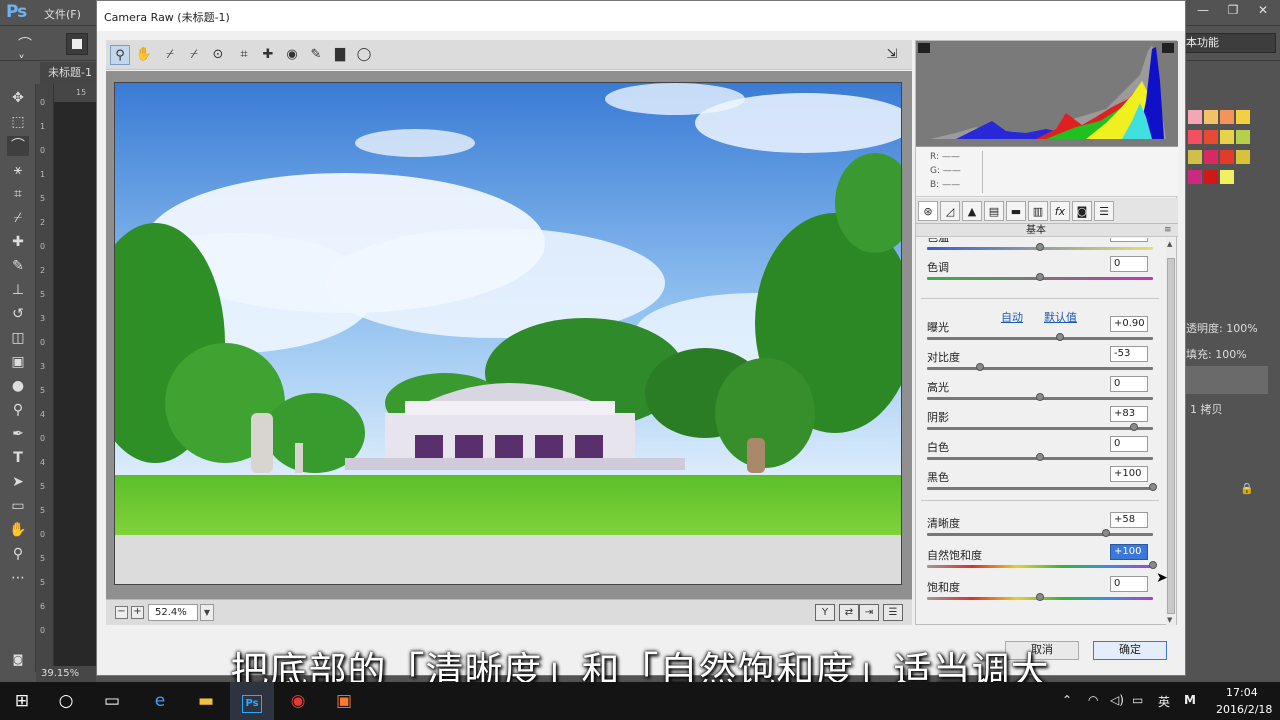  I want to click on spot-removal-tool-icon: ✚, so click(268, 55).